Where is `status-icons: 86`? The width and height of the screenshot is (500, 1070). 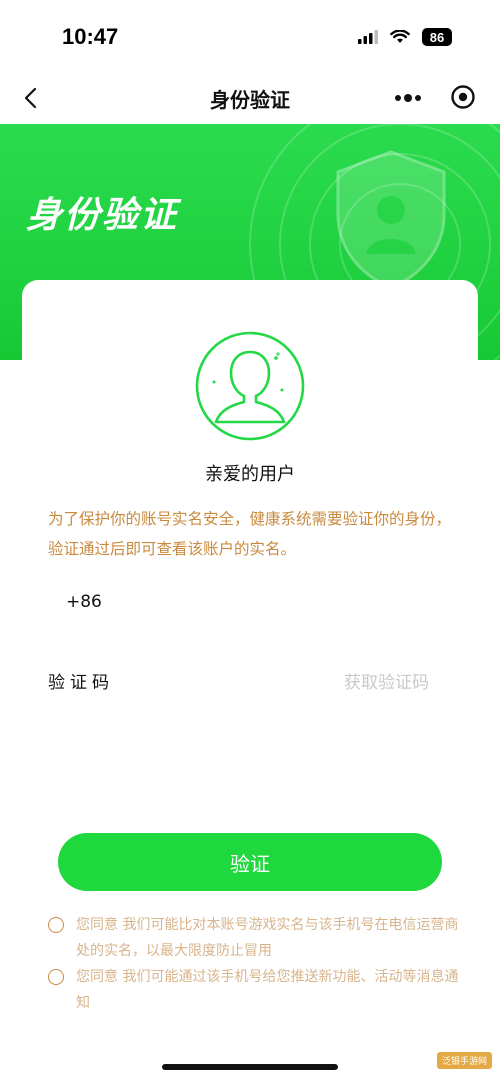 status-icons: 86 is located at coordinates (405, 37).